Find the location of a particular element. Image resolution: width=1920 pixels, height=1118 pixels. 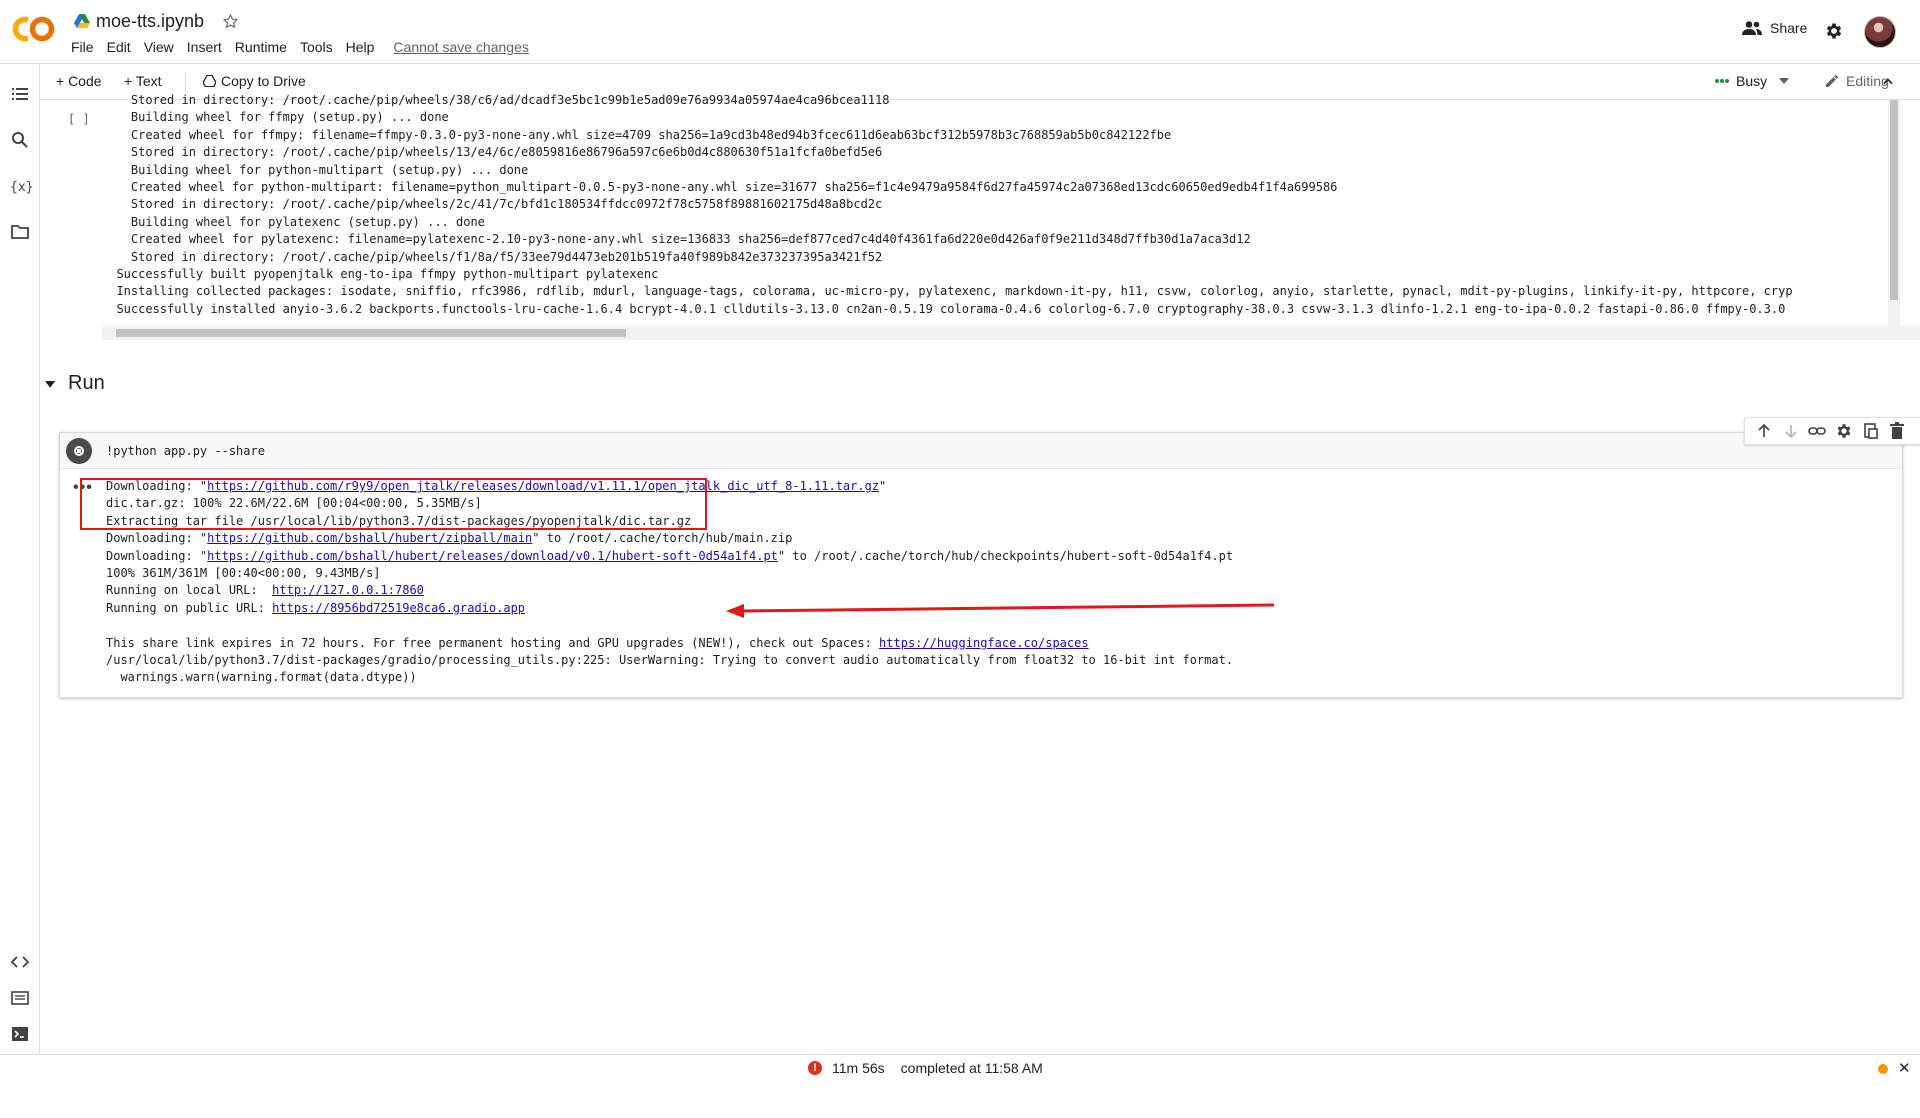

public-url-link: https://8956bd72519e8ca6.gradio.app is located at coordinates (398, 608).